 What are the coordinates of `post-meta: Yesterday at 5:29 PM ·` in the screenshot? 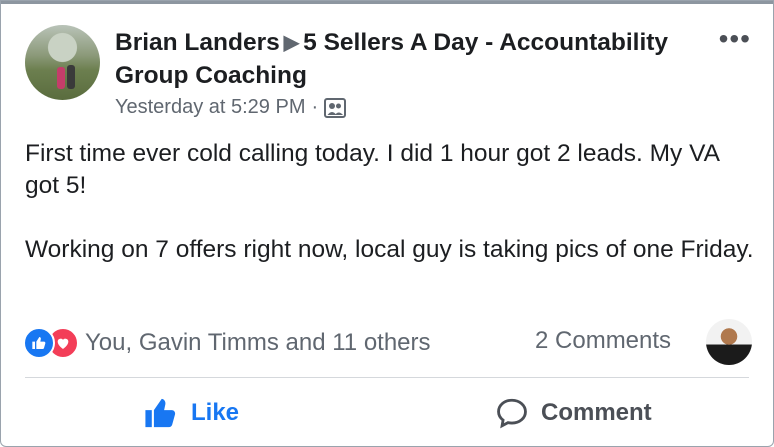 It's located at (231, 107).